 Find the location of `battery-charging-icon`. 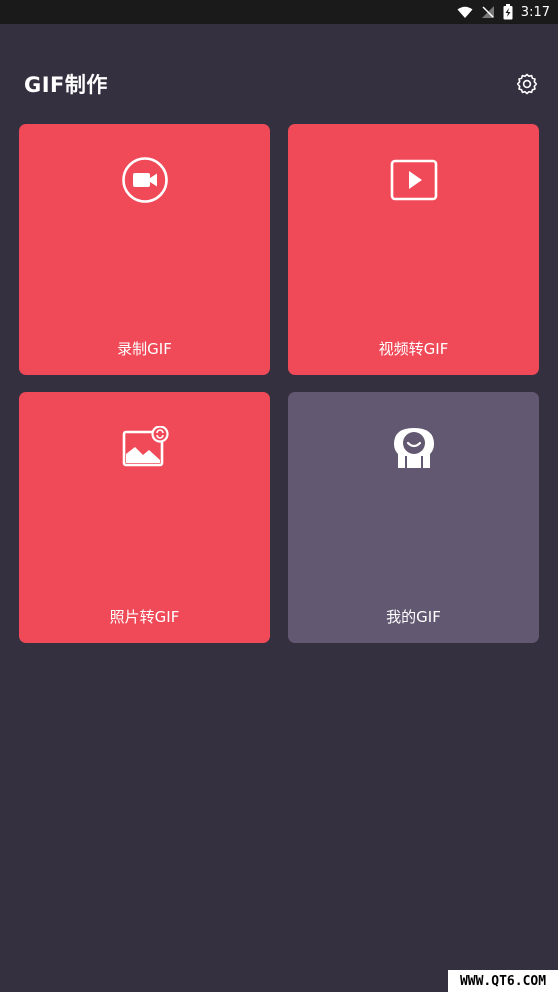

battery-charging-icon is located at coordinates (508, 12).